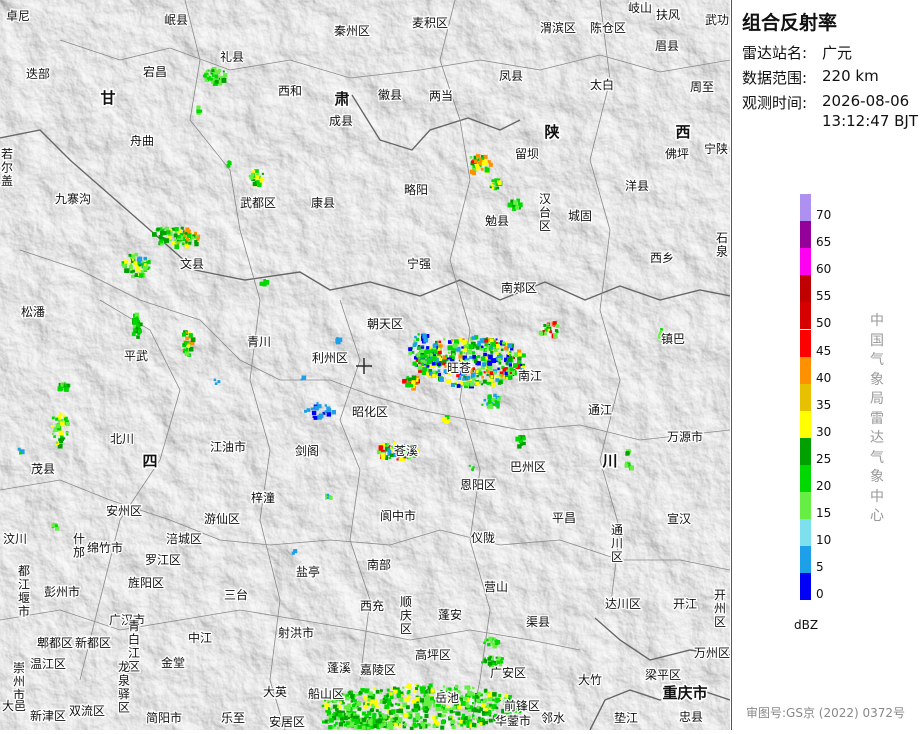  I want to click on place-label: 留坝, so click(527, 154).